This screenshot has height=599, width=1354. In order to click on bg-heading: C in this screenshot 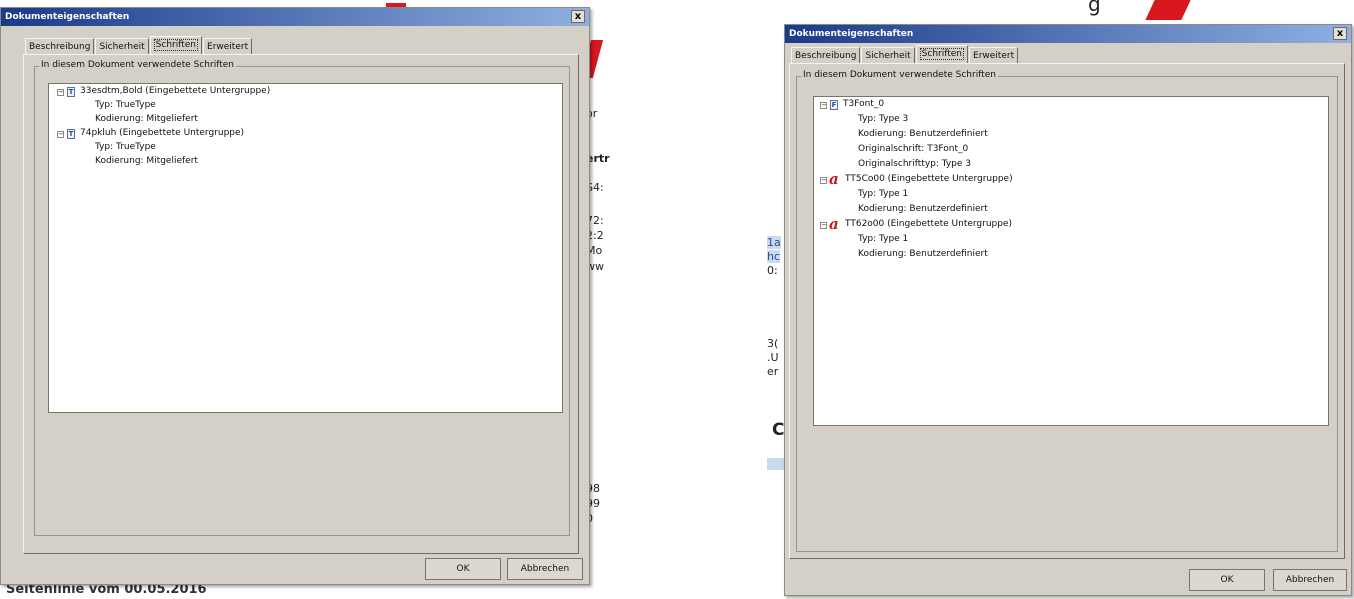, I will do `click(778, 430)`.